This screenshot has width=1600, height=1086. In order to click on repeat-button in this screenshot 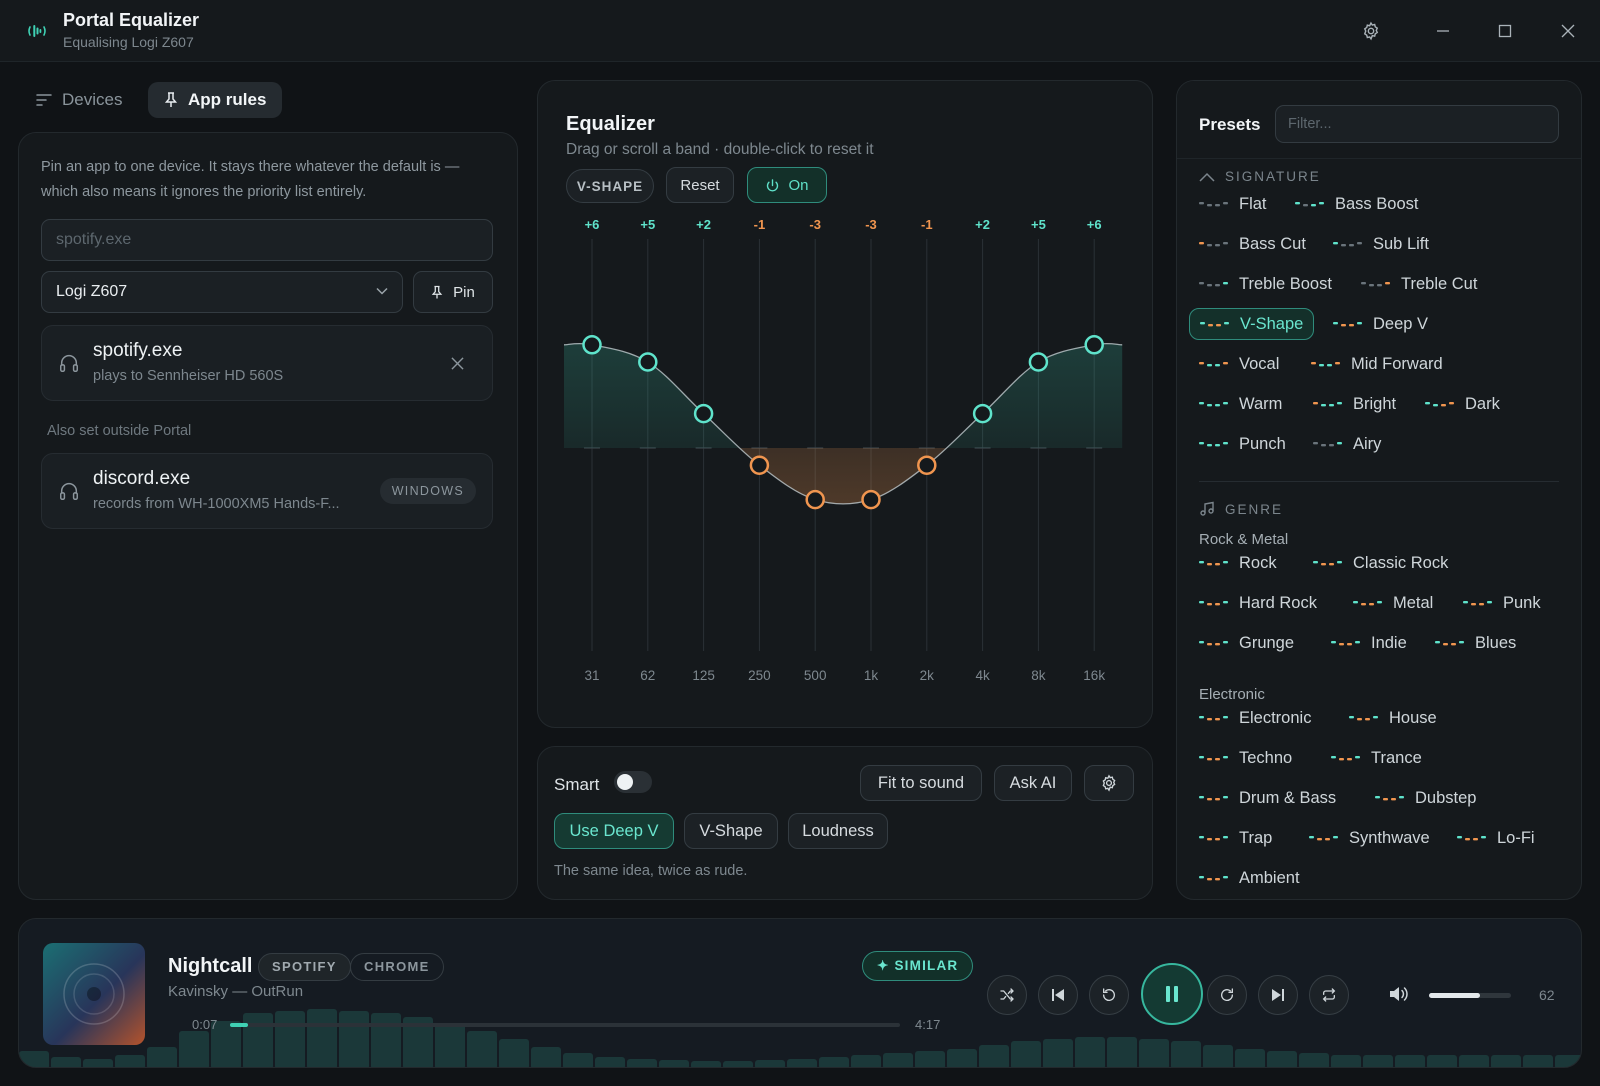, I will do `click(1329, 995)`.